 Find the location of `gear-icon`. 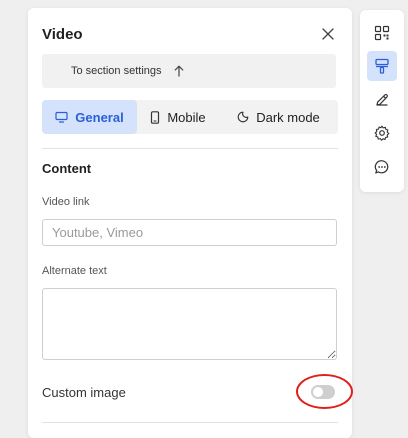

gear-icon is located at coordinates (382, 133).